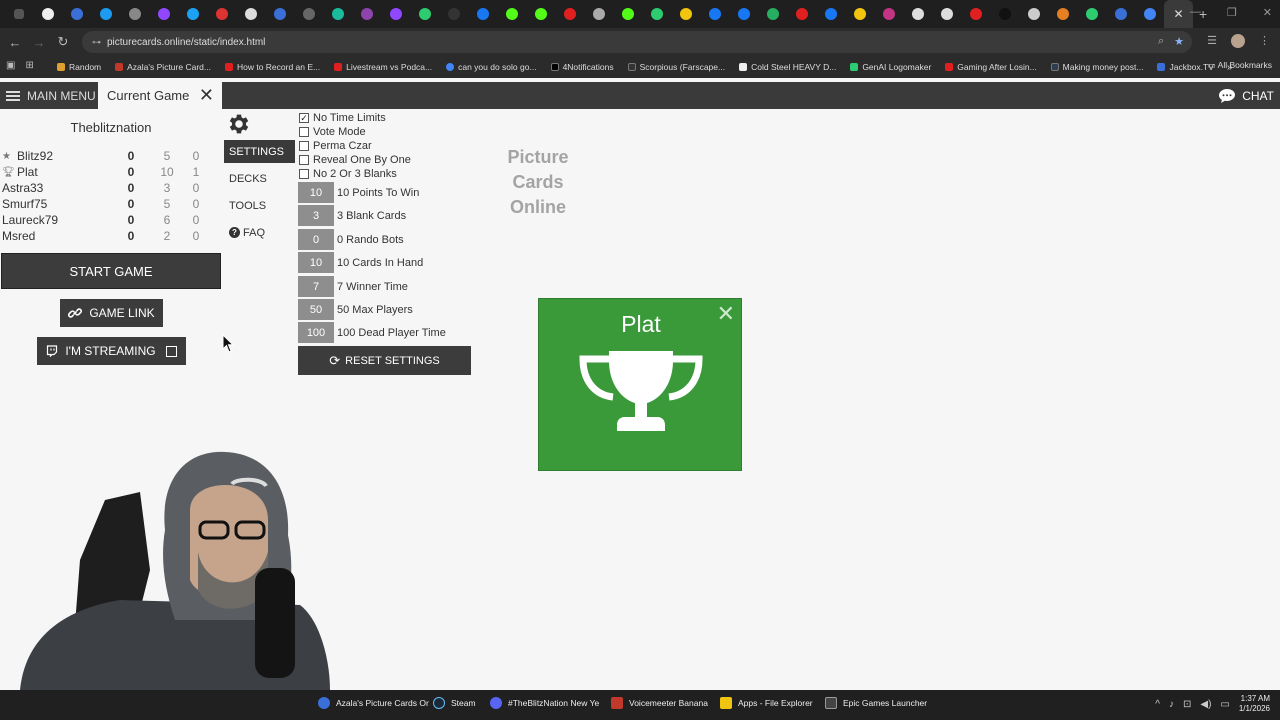  What do you see at coordinates (15, 42) in the screenshot?
I see `back-icon: ←` at bounding box center [15, 42].